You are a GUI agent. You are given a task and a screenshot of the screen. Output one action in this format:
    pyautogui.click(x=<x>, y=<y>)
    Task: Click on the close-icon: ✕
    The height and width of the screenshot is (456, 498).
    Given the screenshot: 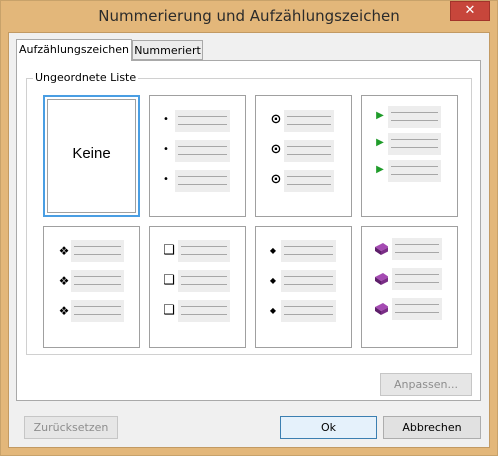 What is the action you would take?
    pyautogui.click(x=470, y=10)
    